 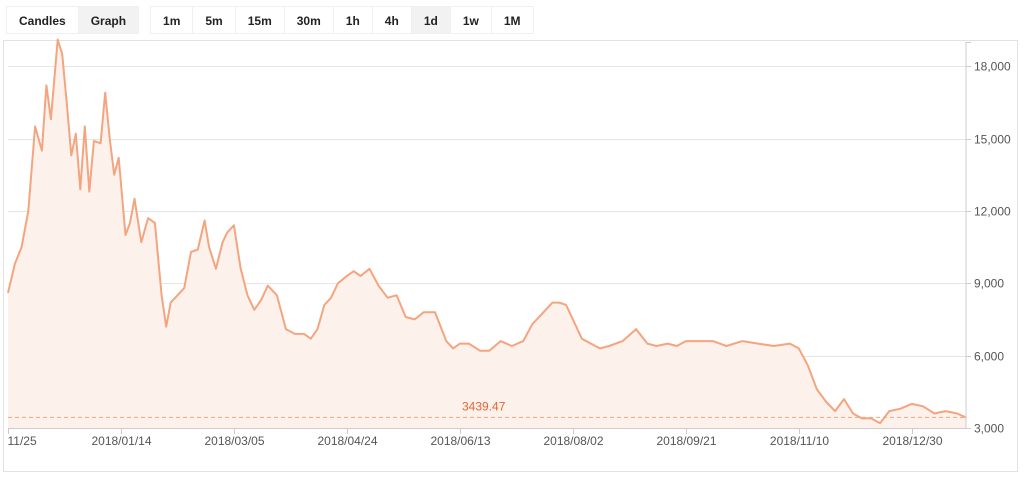 What do you see at coordinates (484, 406) in the screenshot?
I see `last-price-label: 3439.47` at bounding box center [484, 406].